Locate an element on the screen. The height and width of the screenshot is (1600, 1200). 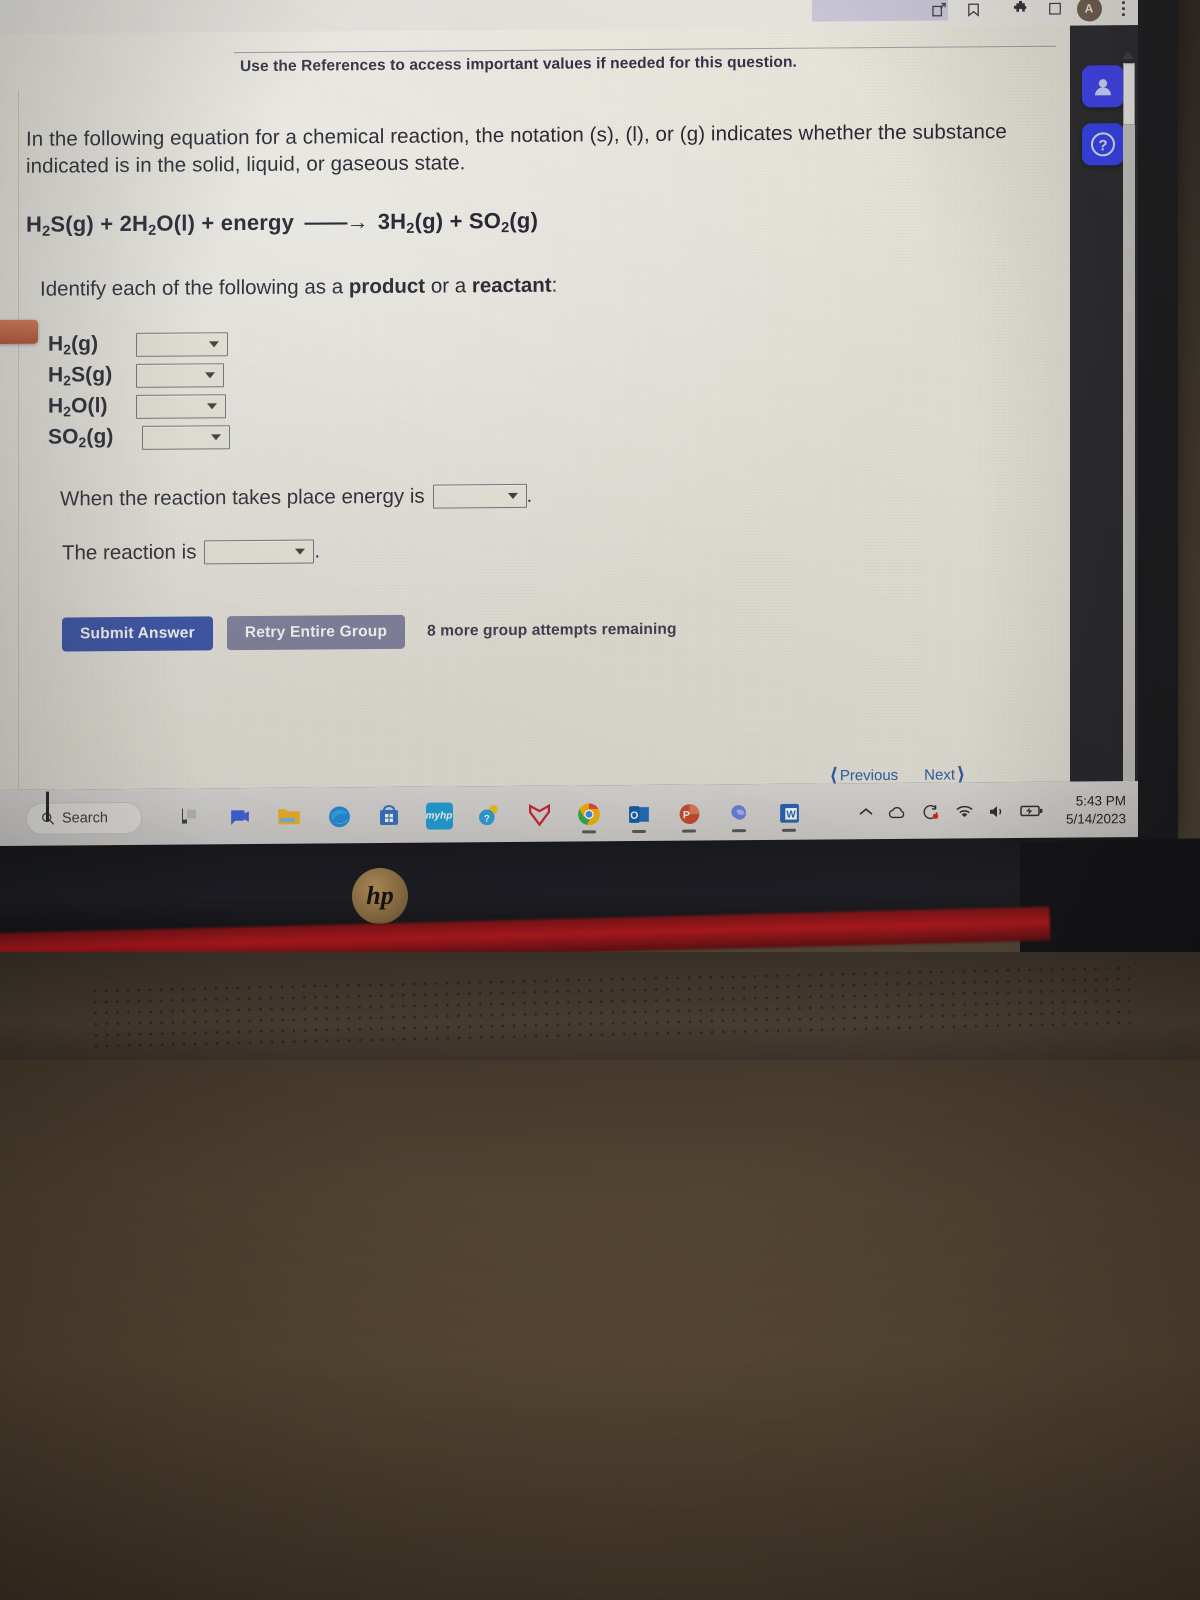
taskbar-myhp: myhp is located at coordinates (439, 815).